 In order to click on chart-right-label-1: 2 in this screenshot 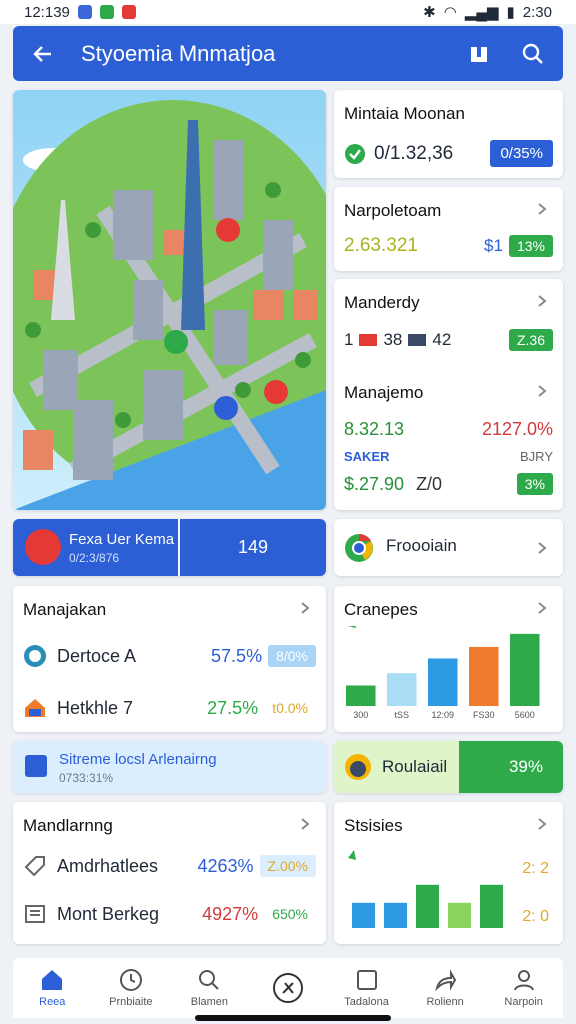, I will do `click(535, 868)`.